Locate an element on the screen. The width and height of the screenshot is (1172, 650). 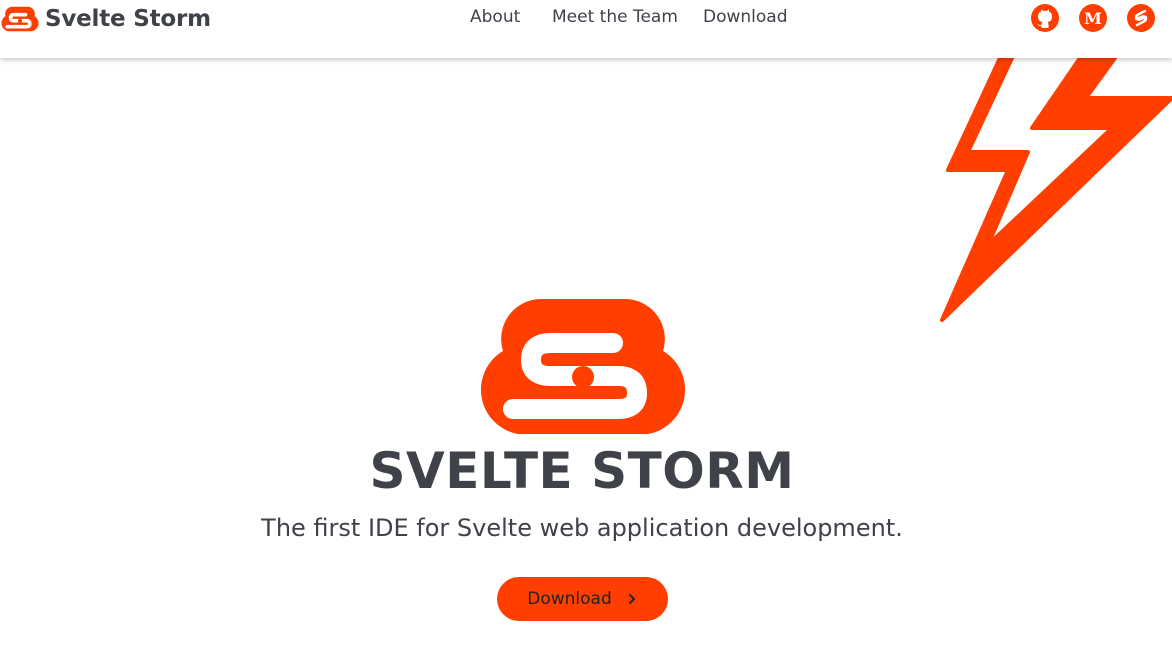
download-button: Download is located at coordinates (582, 599).